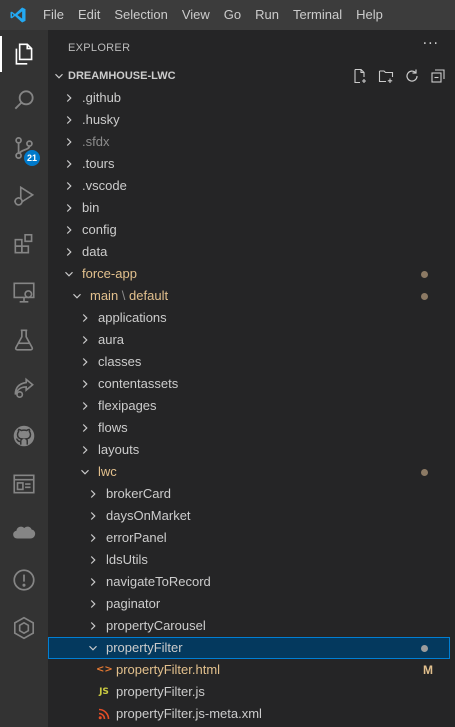 This screenshot has width=455, height=727. I want to click on menu-help: Help, so click(369, 15).